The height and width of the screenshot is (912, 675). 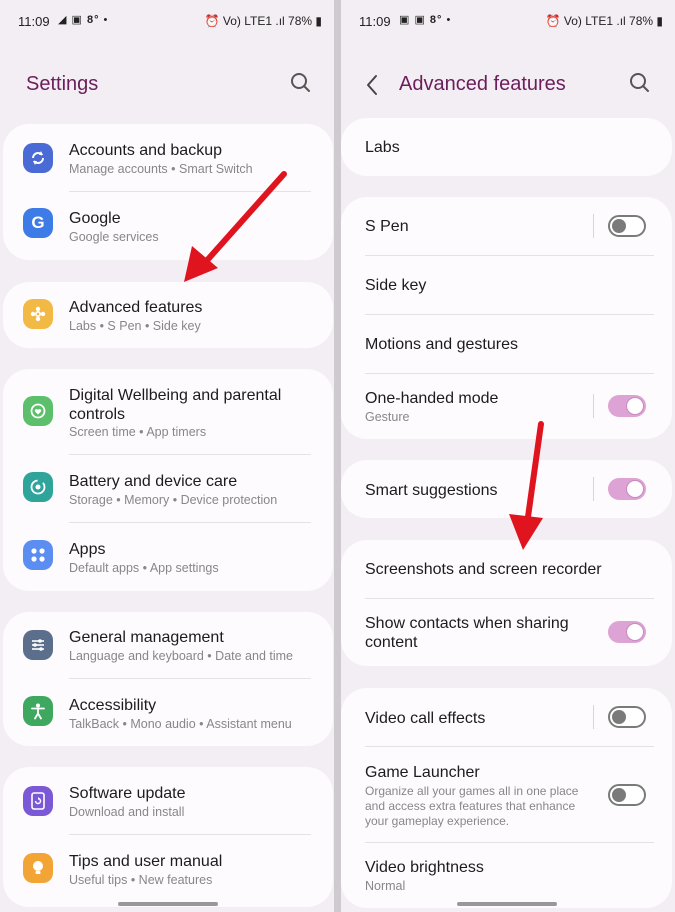 What do you see at coordinates (145, 150) in the screenshot?
I see `item-title: Accounts and backup` at bounding box center [145, 150].